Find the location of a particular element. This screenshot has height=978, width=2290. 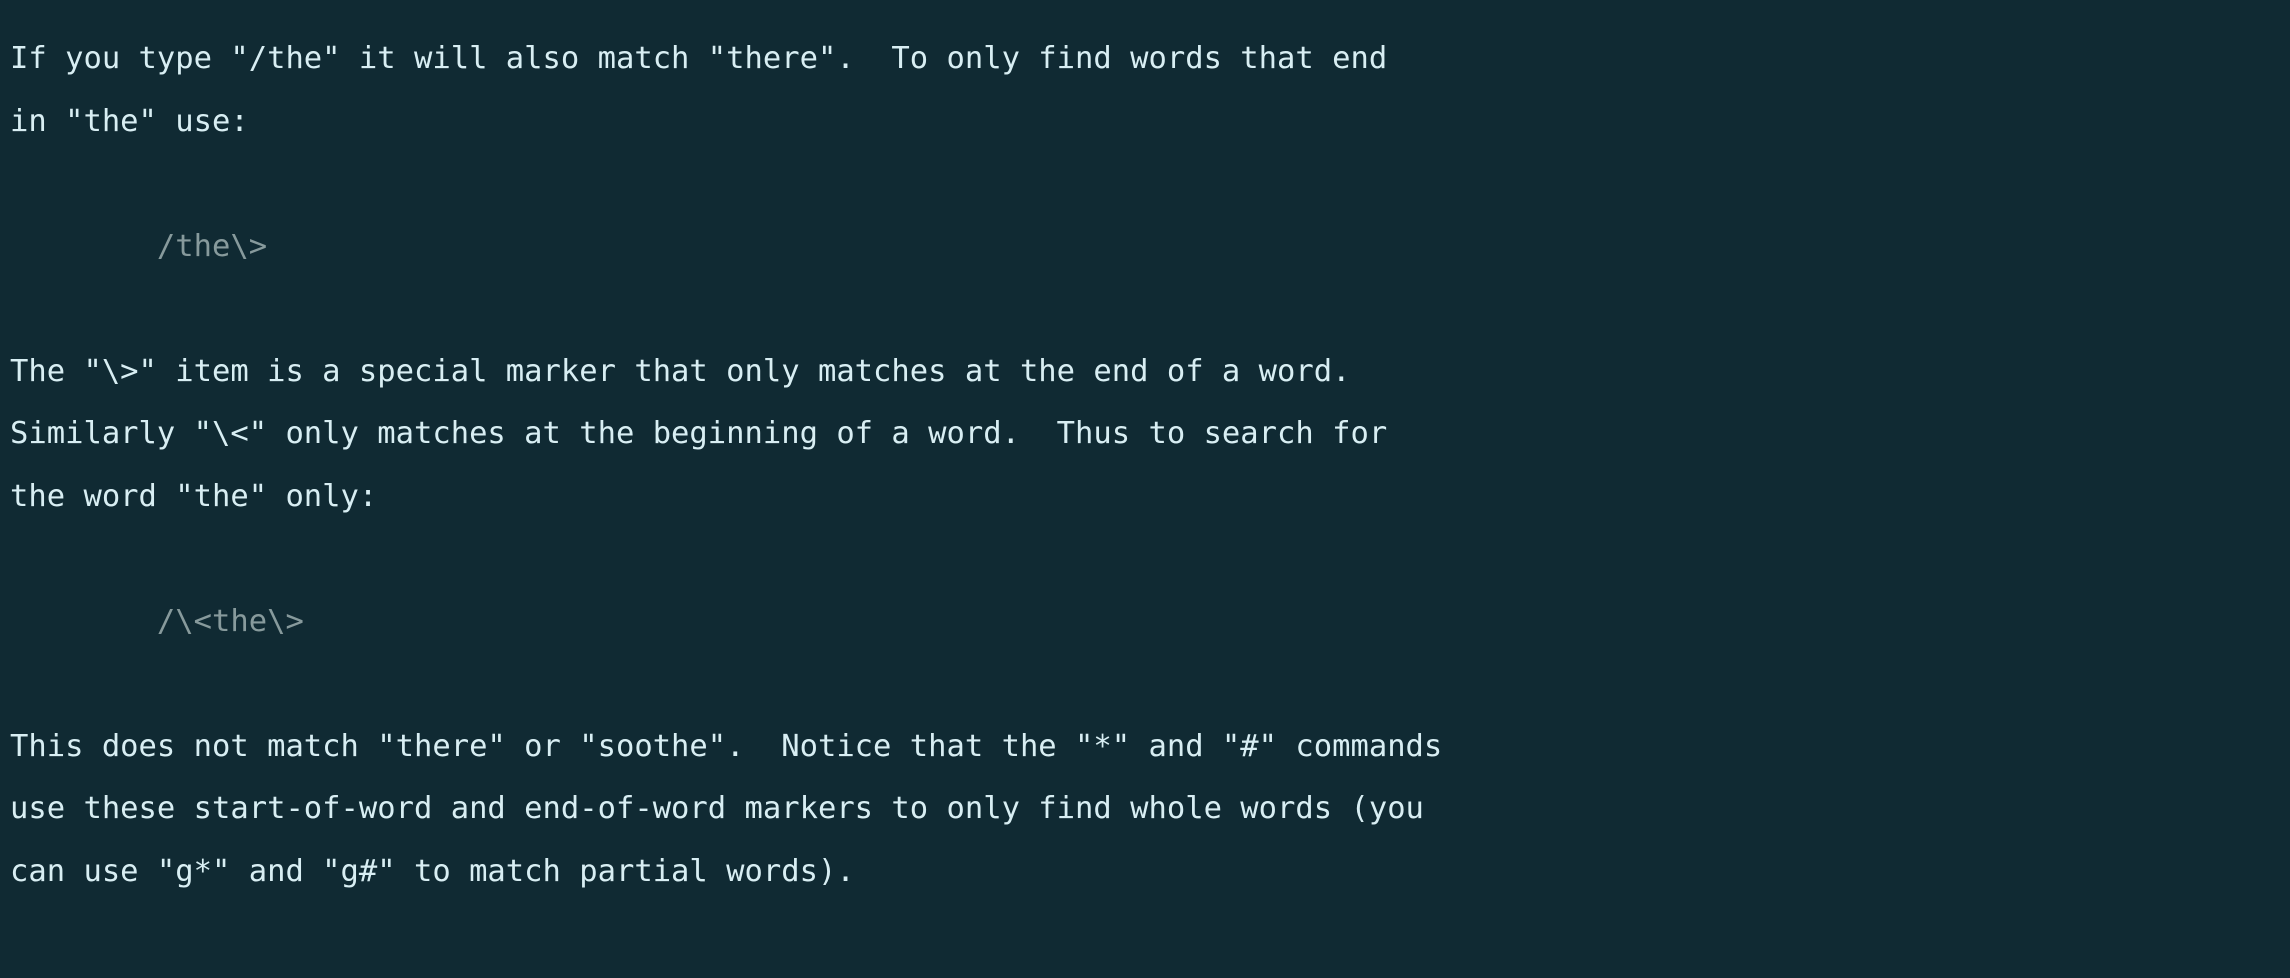

text-line: the word "the" only: is located at coordinates (194, 496).